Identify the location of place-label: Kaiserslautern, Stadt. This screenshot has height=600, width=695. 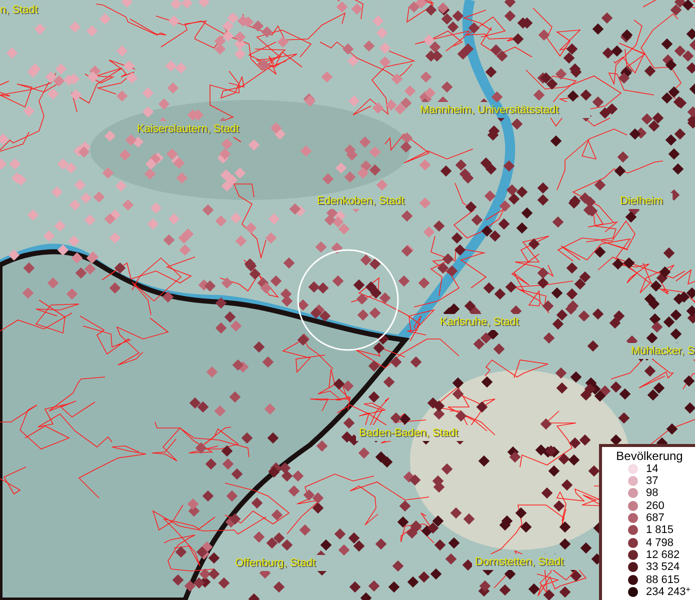
(188, 129).